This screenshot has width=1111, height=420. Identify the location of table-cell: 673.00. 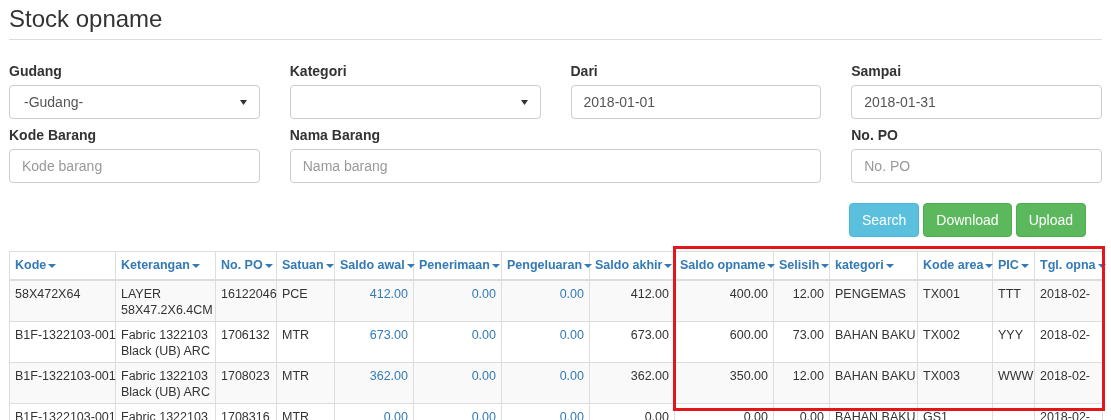
(649, 334).